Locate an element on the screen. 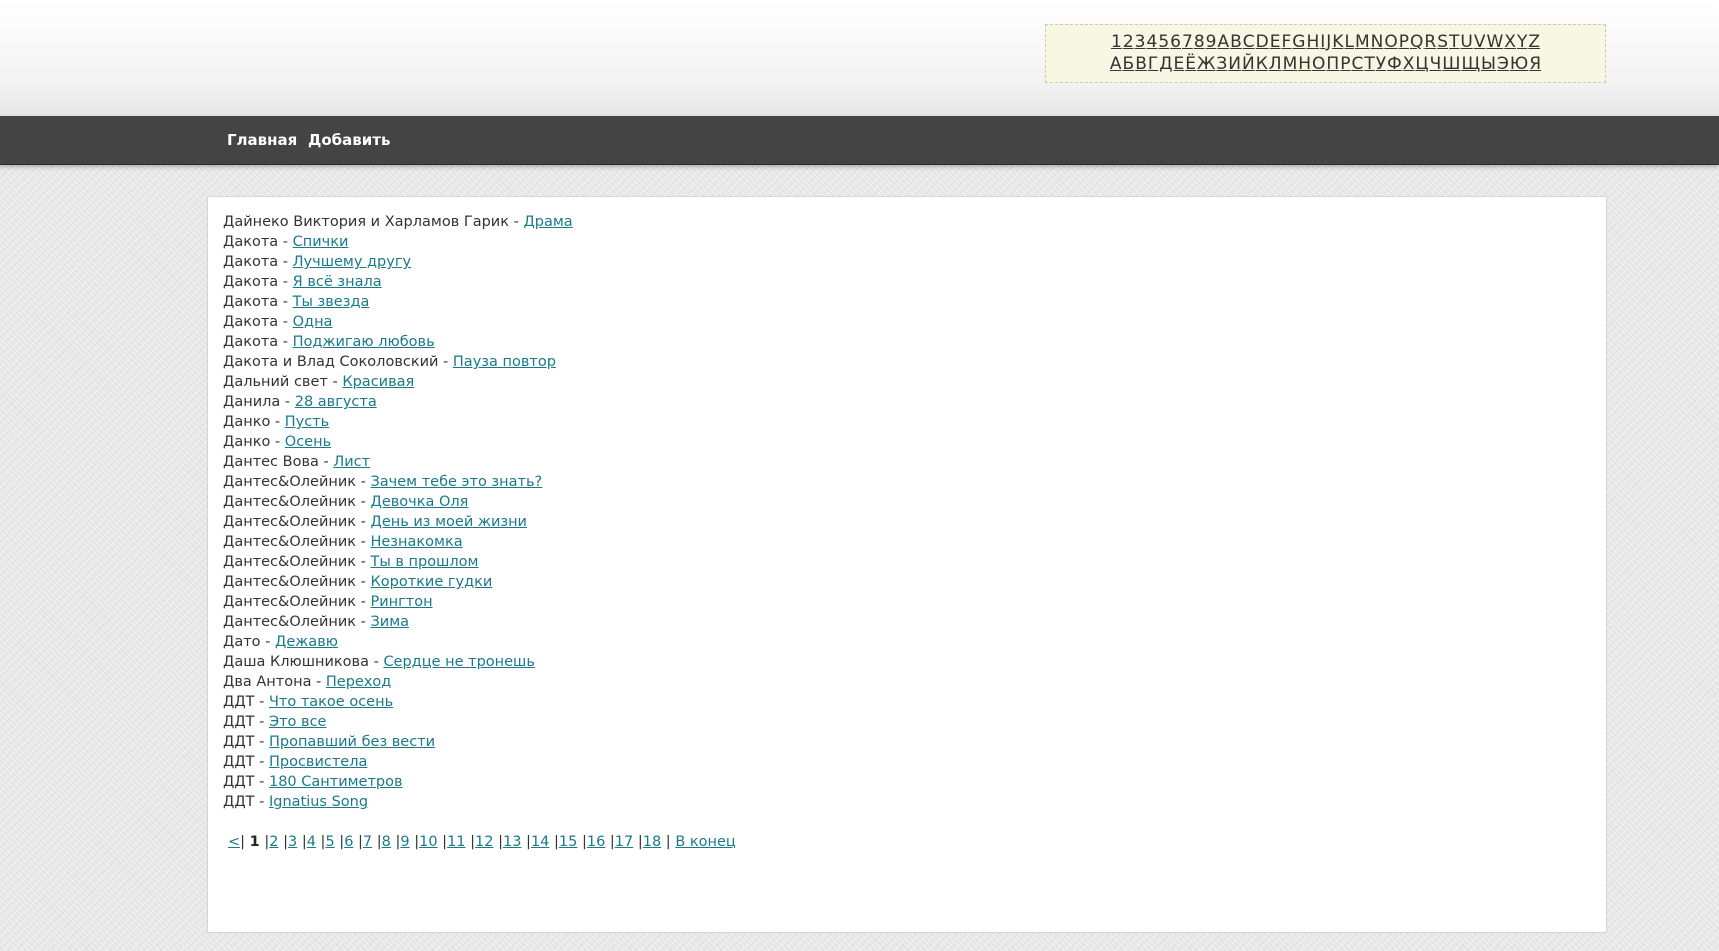 The width and height of the screenshot is (1719, 951). alphabet-letter-link: Q is located at coordinates (1416, 42).